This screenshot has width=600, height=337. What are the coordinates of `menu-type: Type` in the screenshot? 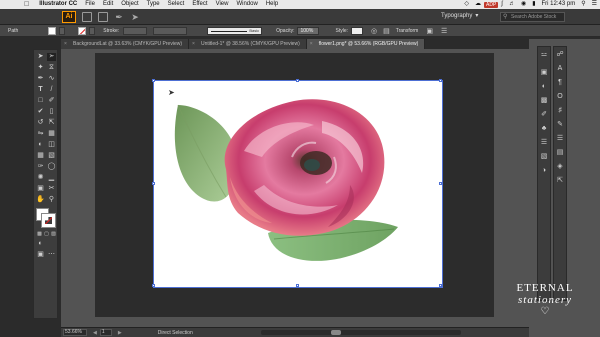 It's located at (153, 4).